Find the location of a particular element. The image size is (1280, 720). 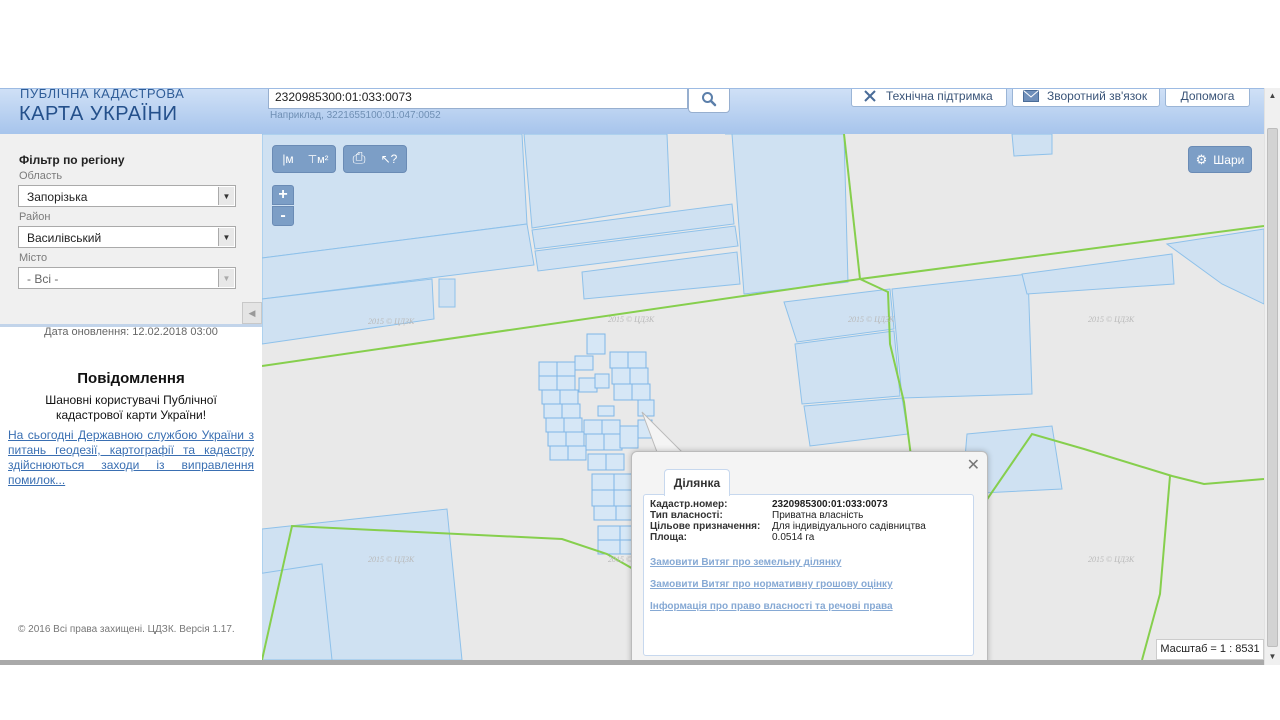

technical-support-button: Технічна підтримка is located at coordinates (929, 98).